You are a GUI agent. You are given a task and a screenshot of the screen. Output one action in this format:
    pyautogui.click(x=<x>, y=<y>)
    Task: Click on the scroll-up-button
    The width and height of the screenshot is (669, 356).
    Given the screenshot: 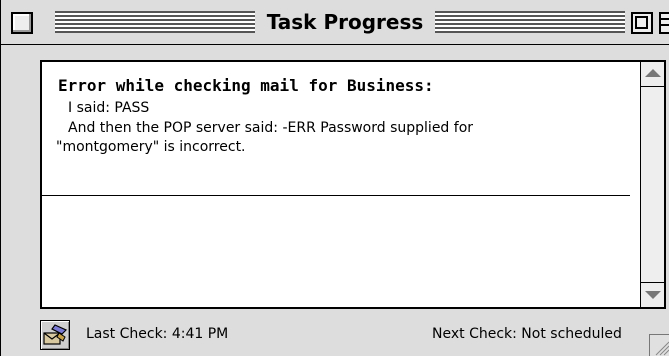 What is the action you would take?
    pyautogui.click(x=652, y=74)
    